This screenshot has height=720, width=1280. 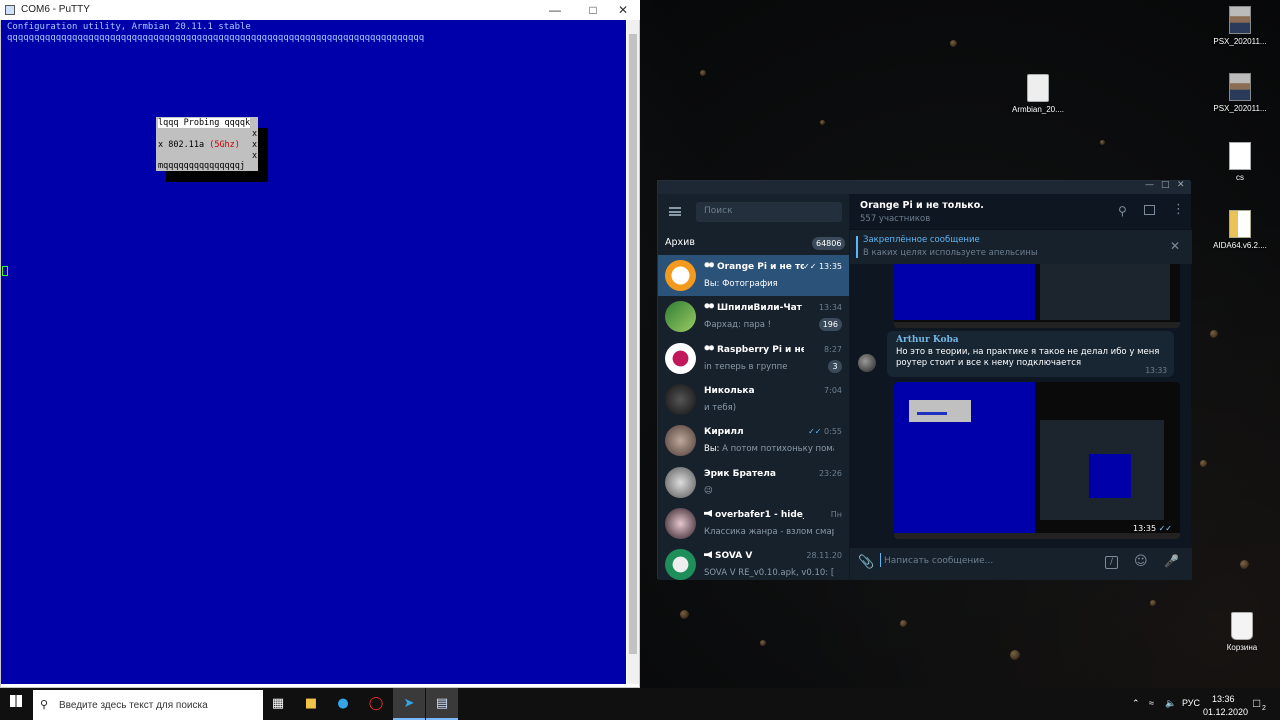 What do you see at coordinates (746, 366) in the screenshot?
I see `chat-preview: in теперь в группе` at bounding box center [746, 366].